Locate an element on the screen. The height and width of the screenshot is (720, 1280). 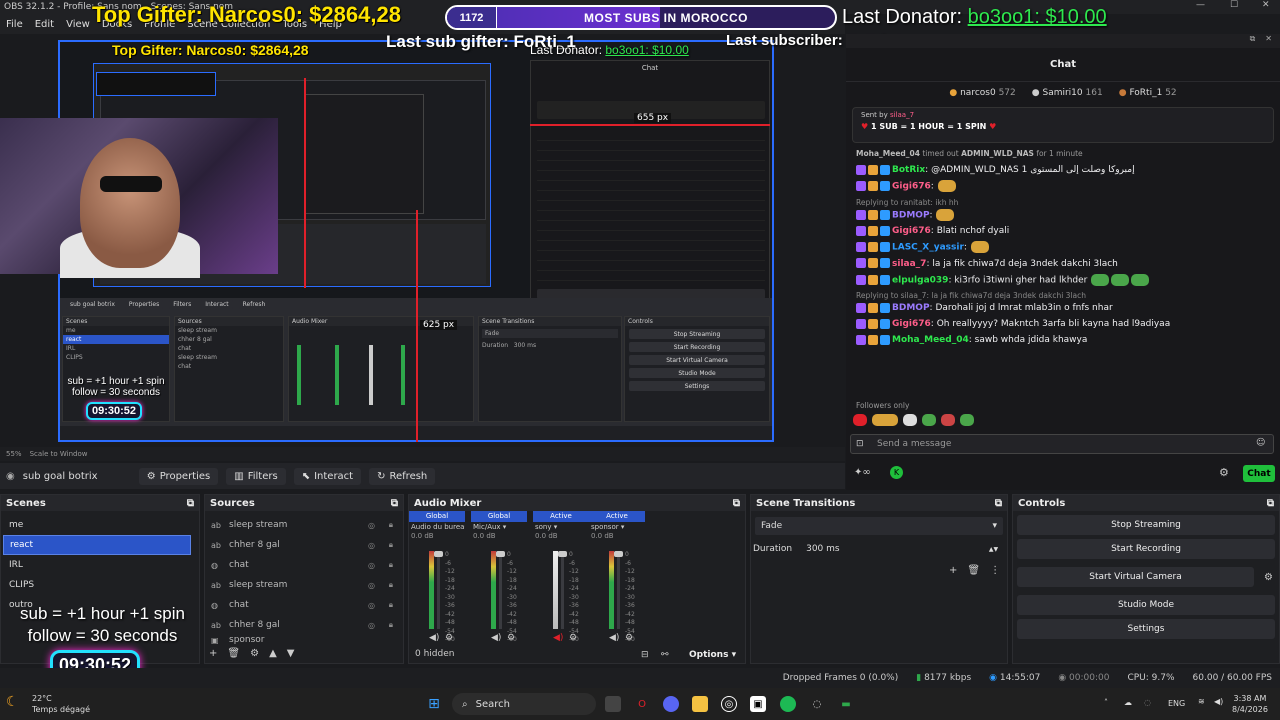
tray-app-icon: ◌ is located at coordinates (1147, 702).